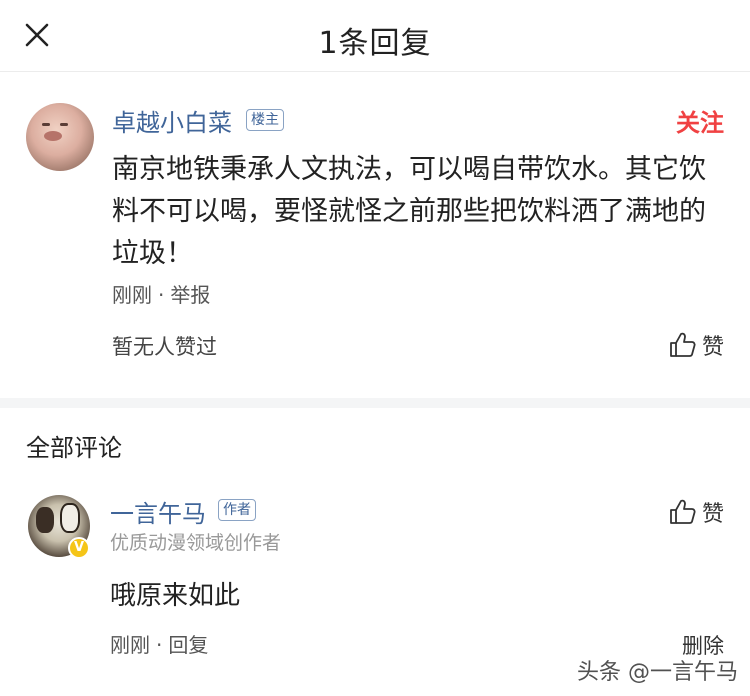 The height and width of the screenshot is (696, 750). What do you see at coordinates (172, 120) in the screenshot?
I see `post-username: 卓越小白菜` at bounding box center [172, 120].